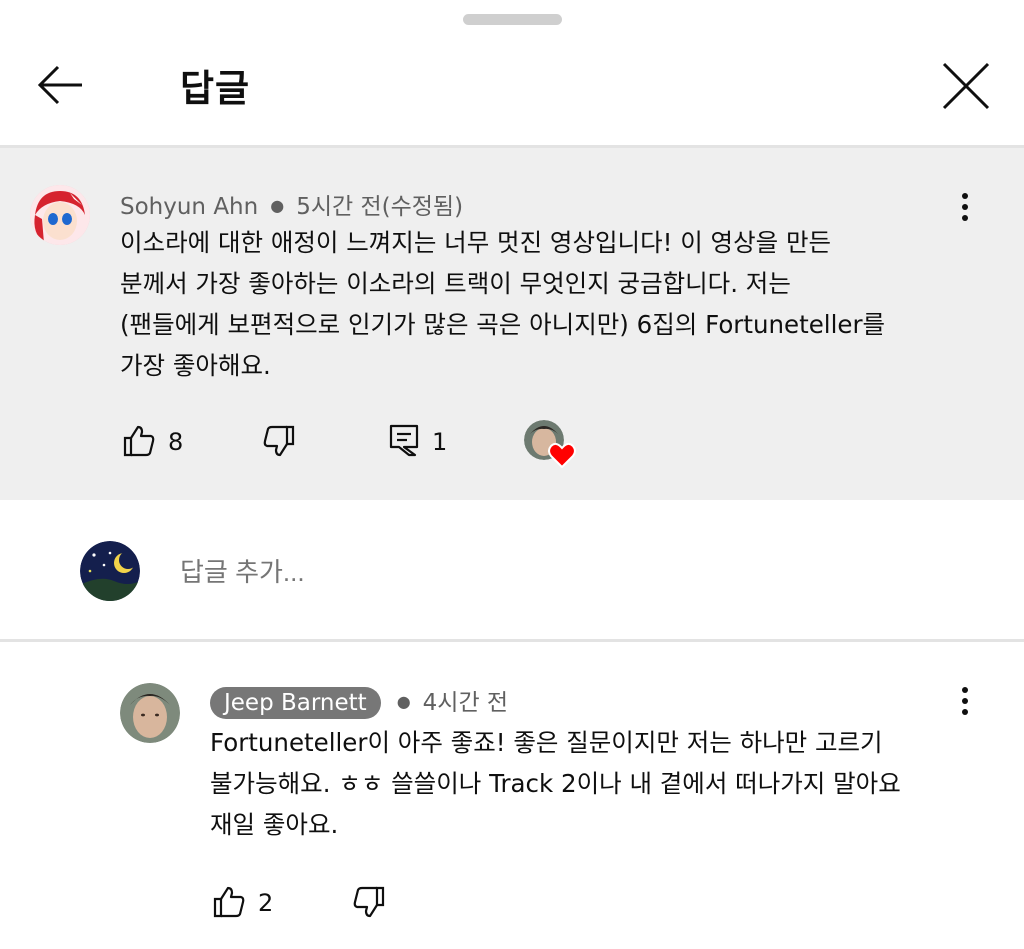  Describe the element at coordinates (512, 640) in the screenshot. I see `divider` at that location.